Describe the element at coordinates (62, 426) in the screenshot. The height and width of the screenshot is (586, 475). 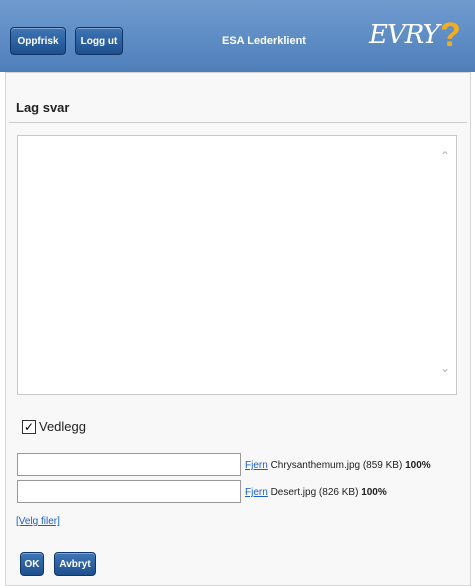
I see `attachment-label: Vedlegg` at that location.